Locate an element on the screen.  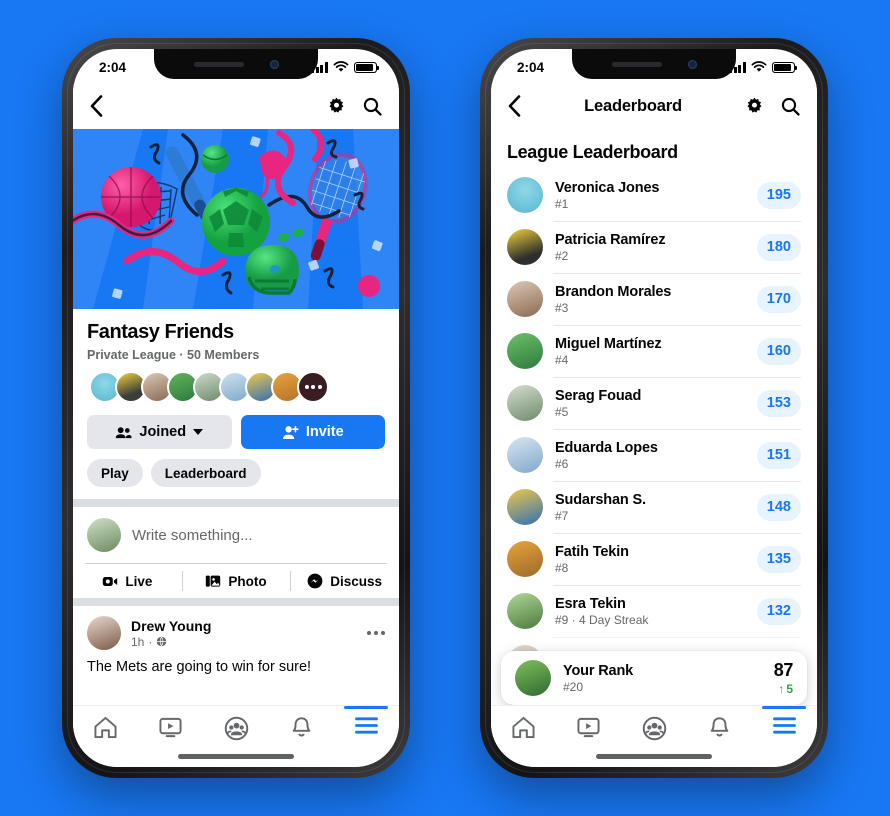
your-rank-card: Your Rank #20 87 ↑ 5 is located at coordinates (654, 678).